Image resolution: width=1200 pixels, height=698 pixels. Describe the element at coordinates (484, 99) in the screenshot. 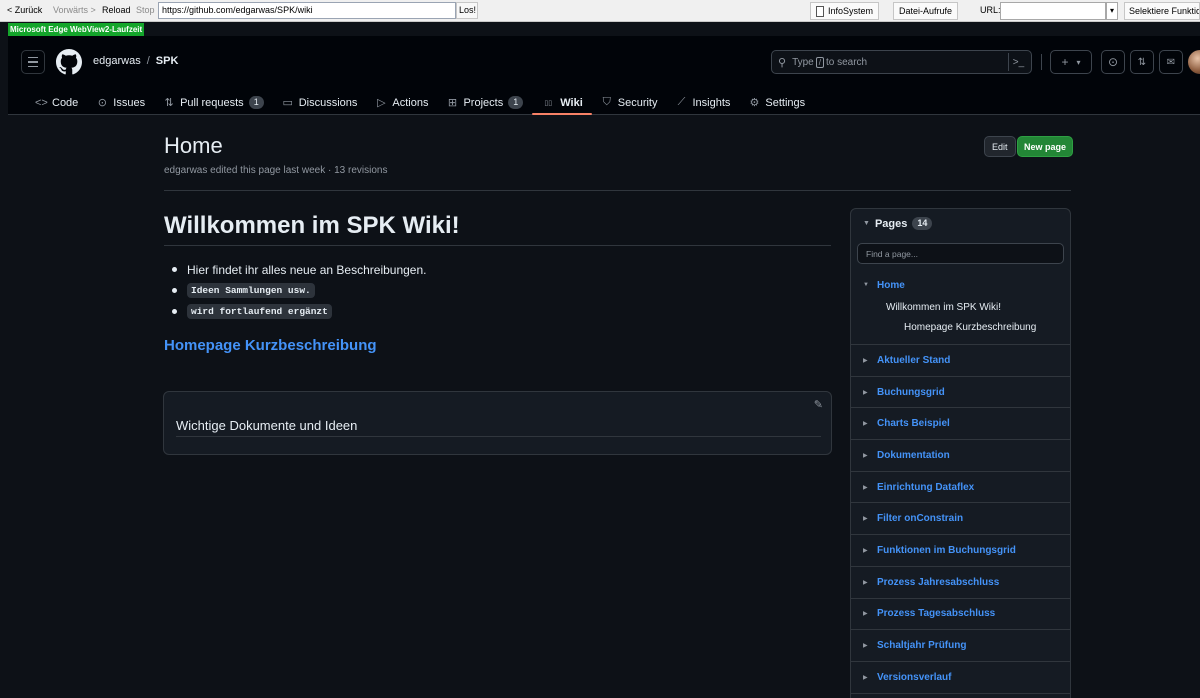

I see `tab-projects: ⊞ Projects 1` at that location.